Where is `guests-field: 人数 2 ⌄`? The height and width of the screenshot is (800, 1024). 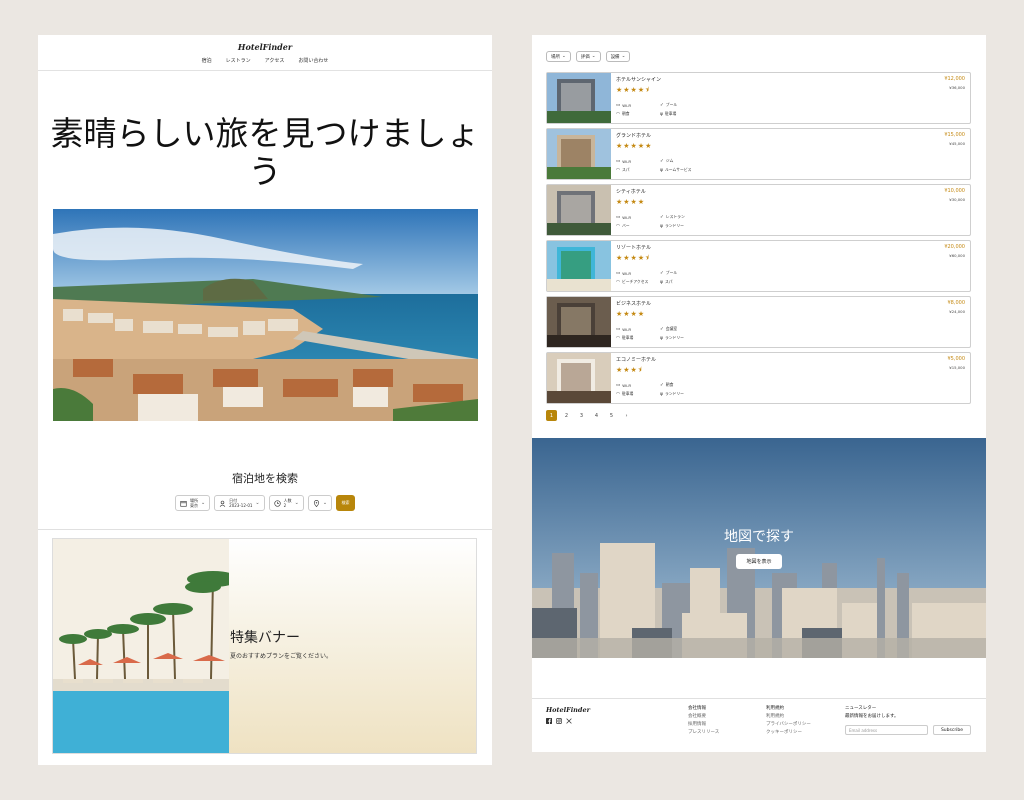 guests-field: 人数 2 ⌄ is located at coordinates (286, 503).